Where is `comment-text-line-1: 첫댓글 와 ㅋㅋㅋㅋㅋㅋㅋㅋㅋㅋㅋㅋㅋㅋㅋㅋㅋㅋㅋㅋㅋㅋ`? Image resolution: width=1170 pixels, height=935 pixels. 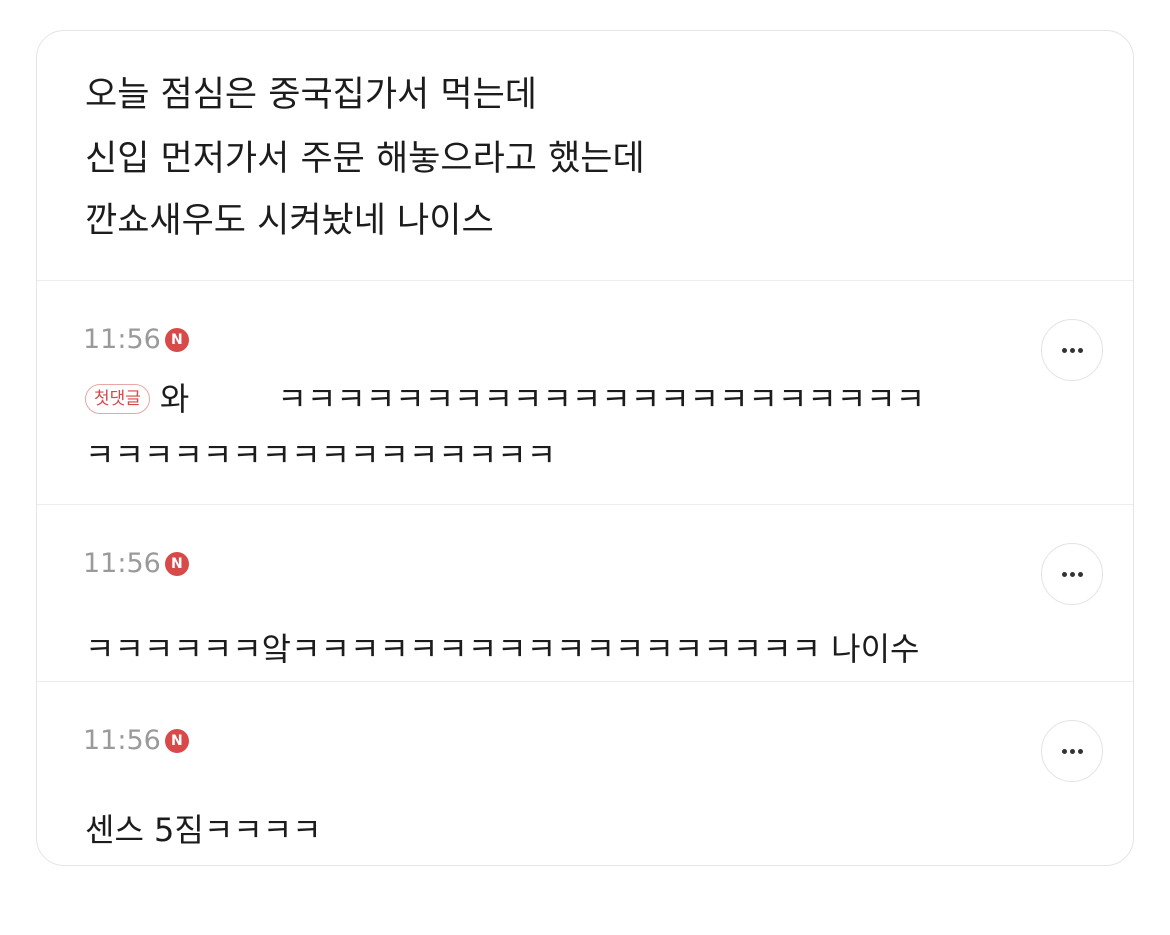 comment-text-line-1: 첫댓글 와 ㅋㅋㅋㅋㅋㅋㅋㅋㅋㅋㅋㅋㅋㅋㅋㅋㅋㅋㅋㅋㅋㅋ is located at coordinates (505, 399).